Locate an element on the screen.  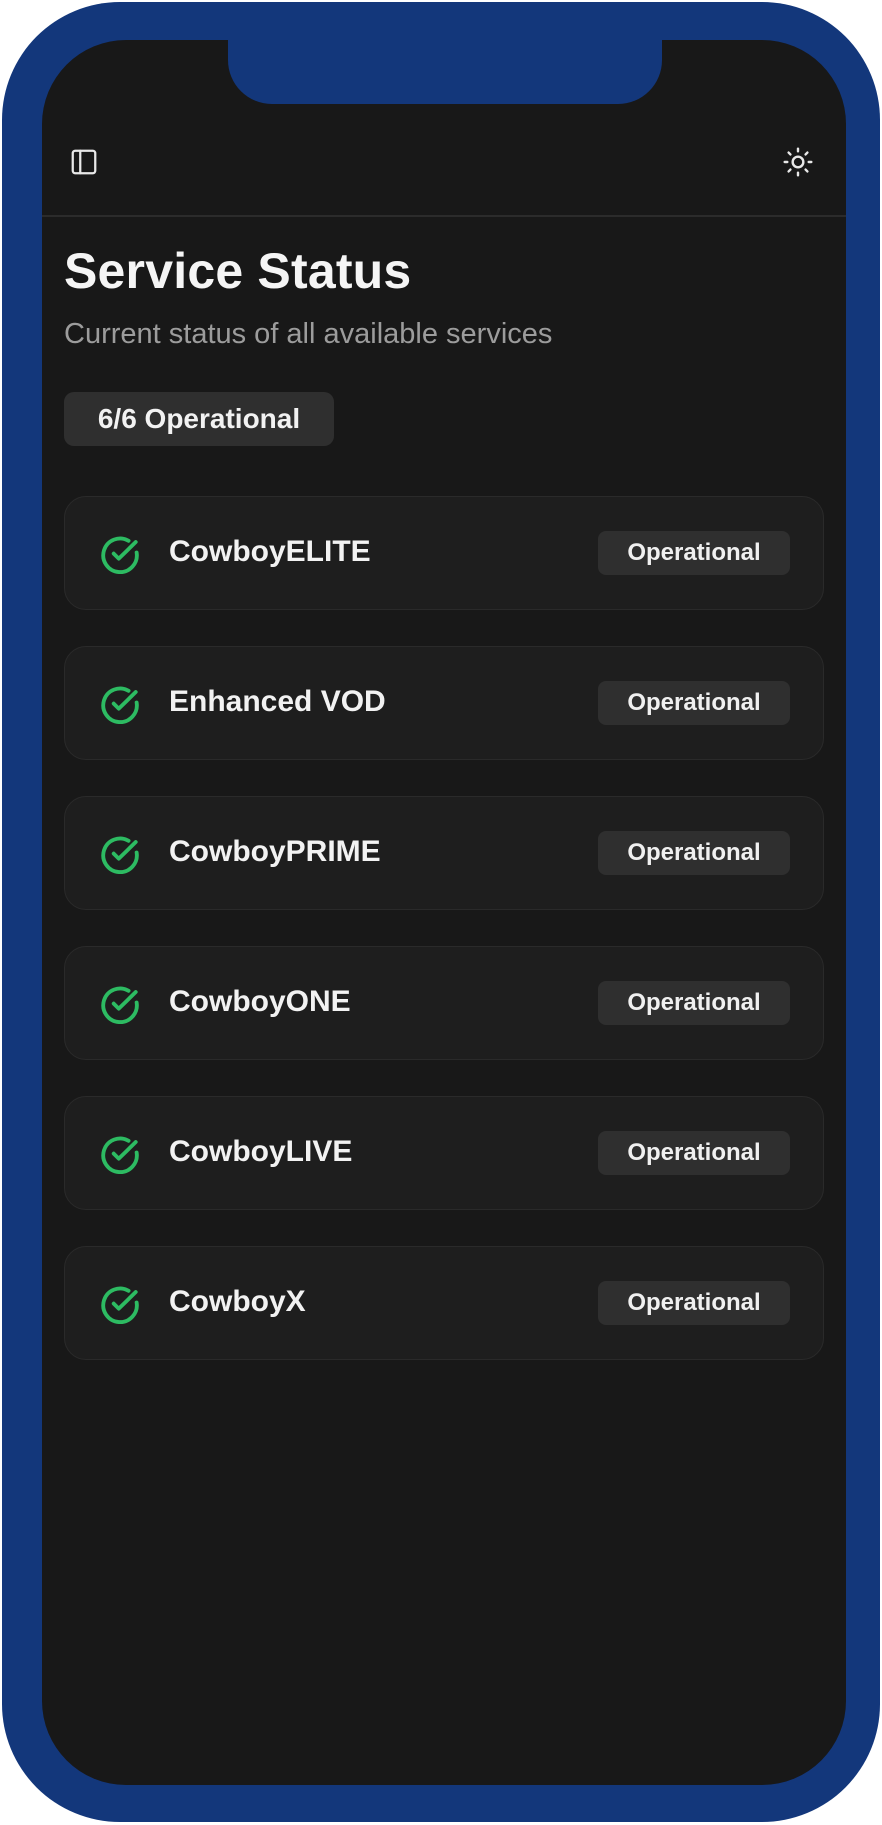
sidebar-panel-icon is located at coordinates (84, 162).